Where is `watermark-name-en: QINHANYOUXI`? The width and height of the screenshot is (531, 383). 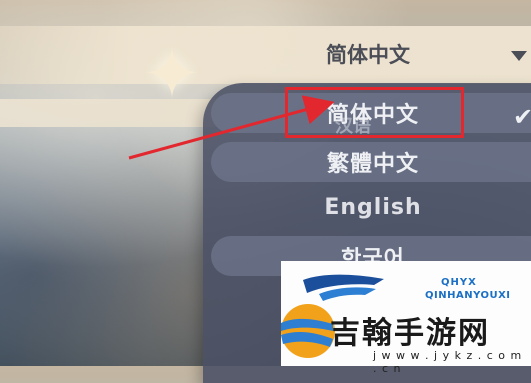
watermark-name-en: QINHANYOUXI is located at coordinates (468, 295).